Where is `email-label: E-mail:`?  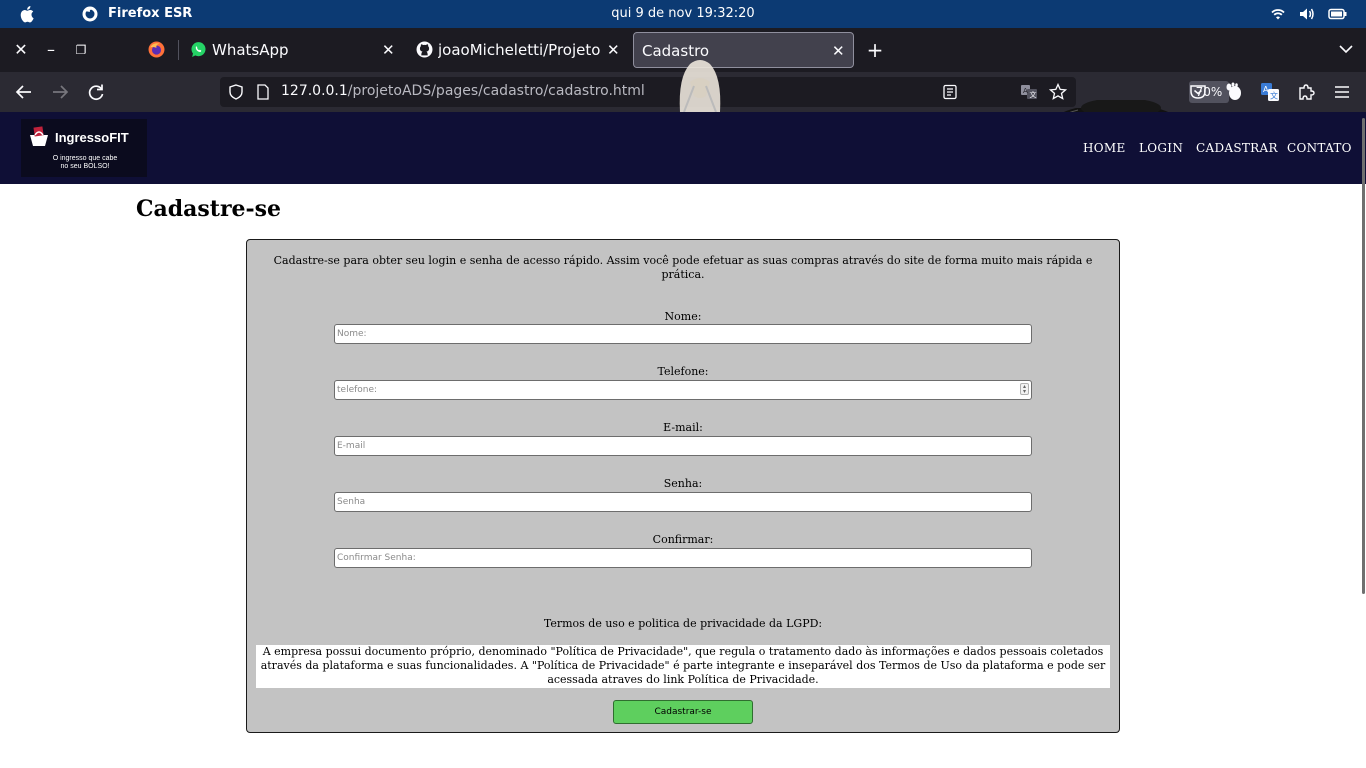
email-label: E-mail: is located at coordinates (683, 427).